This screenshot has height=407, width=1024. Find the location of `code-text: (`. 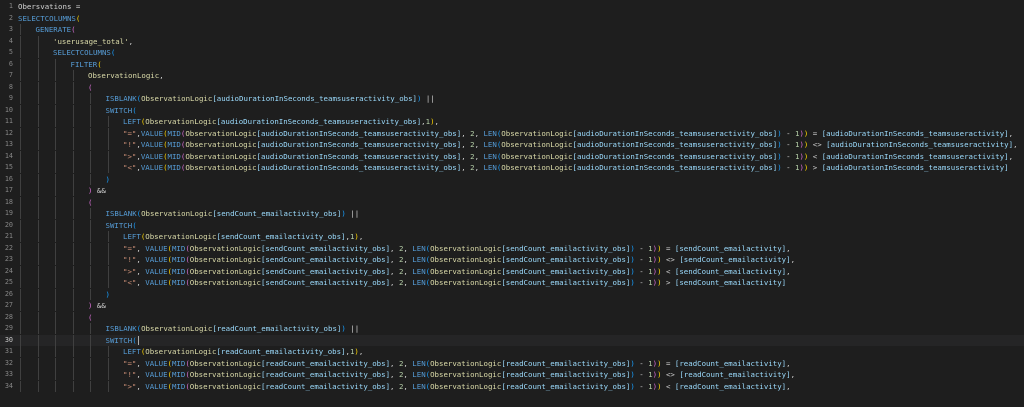

code-text: ( is located at coordinates (55, 202).